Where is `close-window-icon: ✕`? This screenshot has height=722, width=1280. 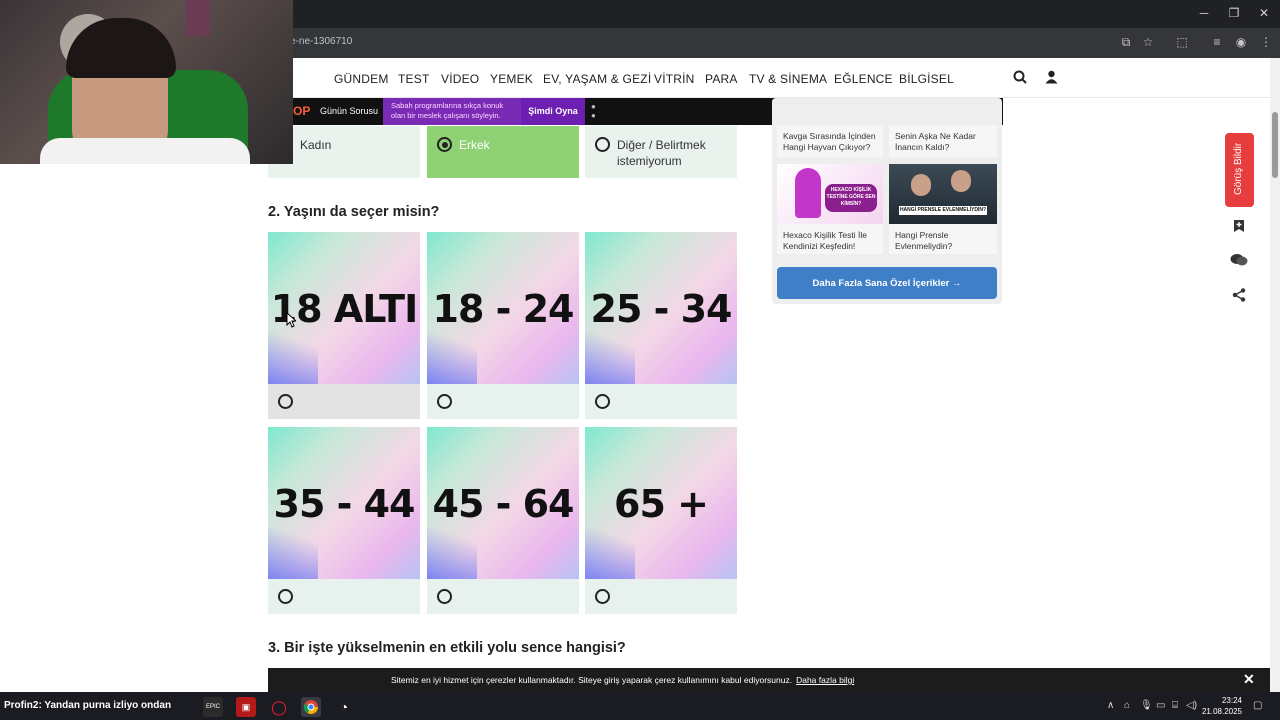
close-window-icon: ✕ is located at coordinates (1264, 13).